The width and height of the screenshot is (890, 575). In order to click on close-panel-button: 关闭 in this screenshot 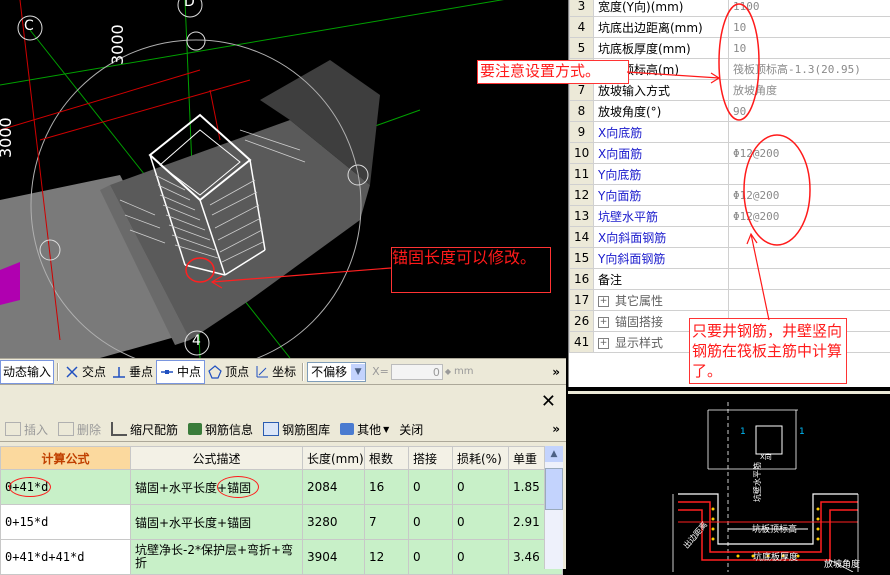, I will do `click(411, 429)`.